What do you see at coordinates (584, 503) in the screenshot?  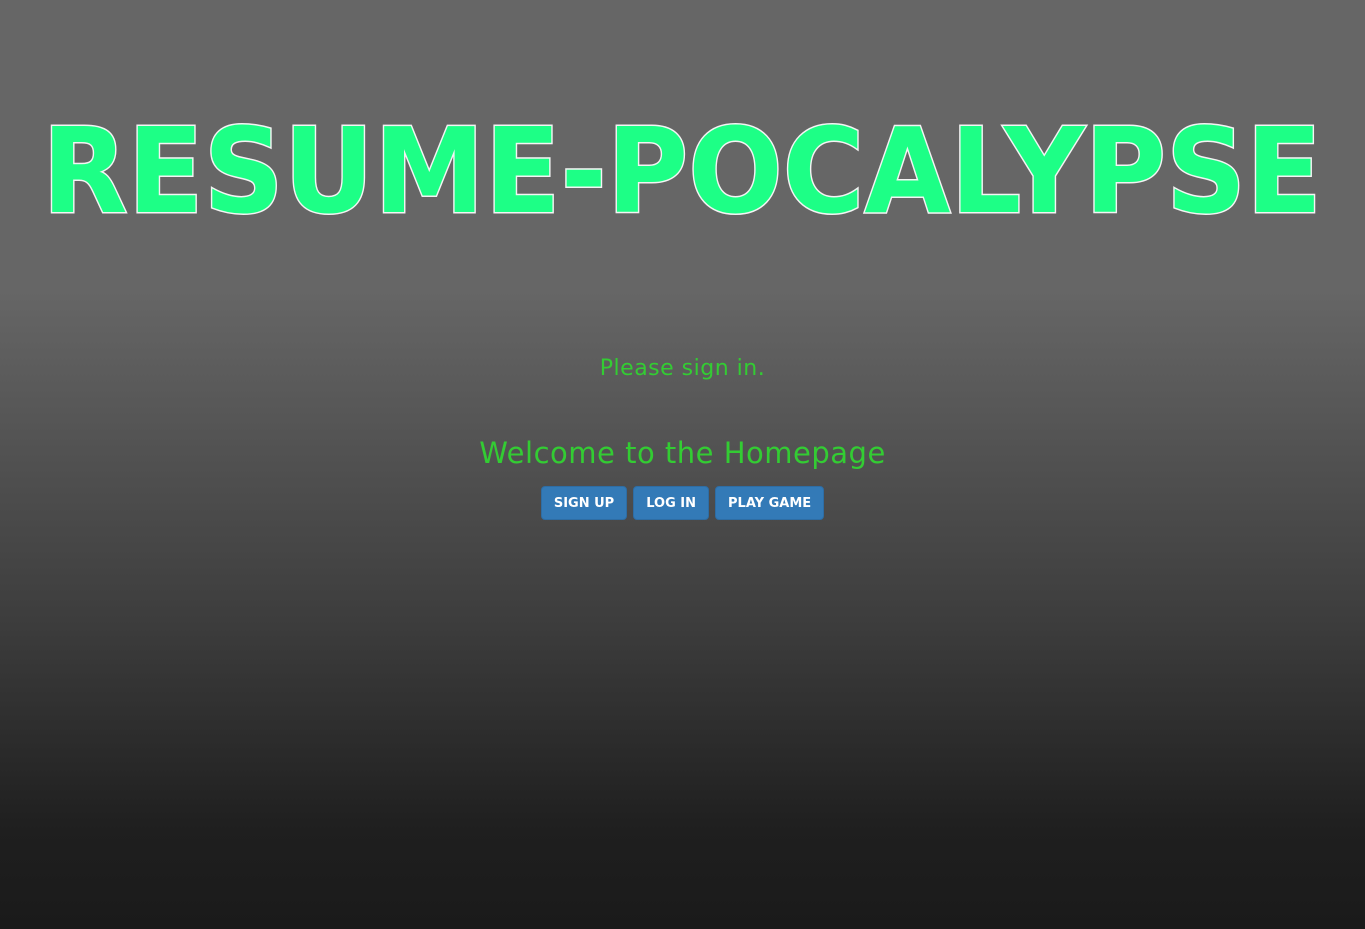 I see `sign-up-button: SIGN UP` at bounding box center [584, 503].